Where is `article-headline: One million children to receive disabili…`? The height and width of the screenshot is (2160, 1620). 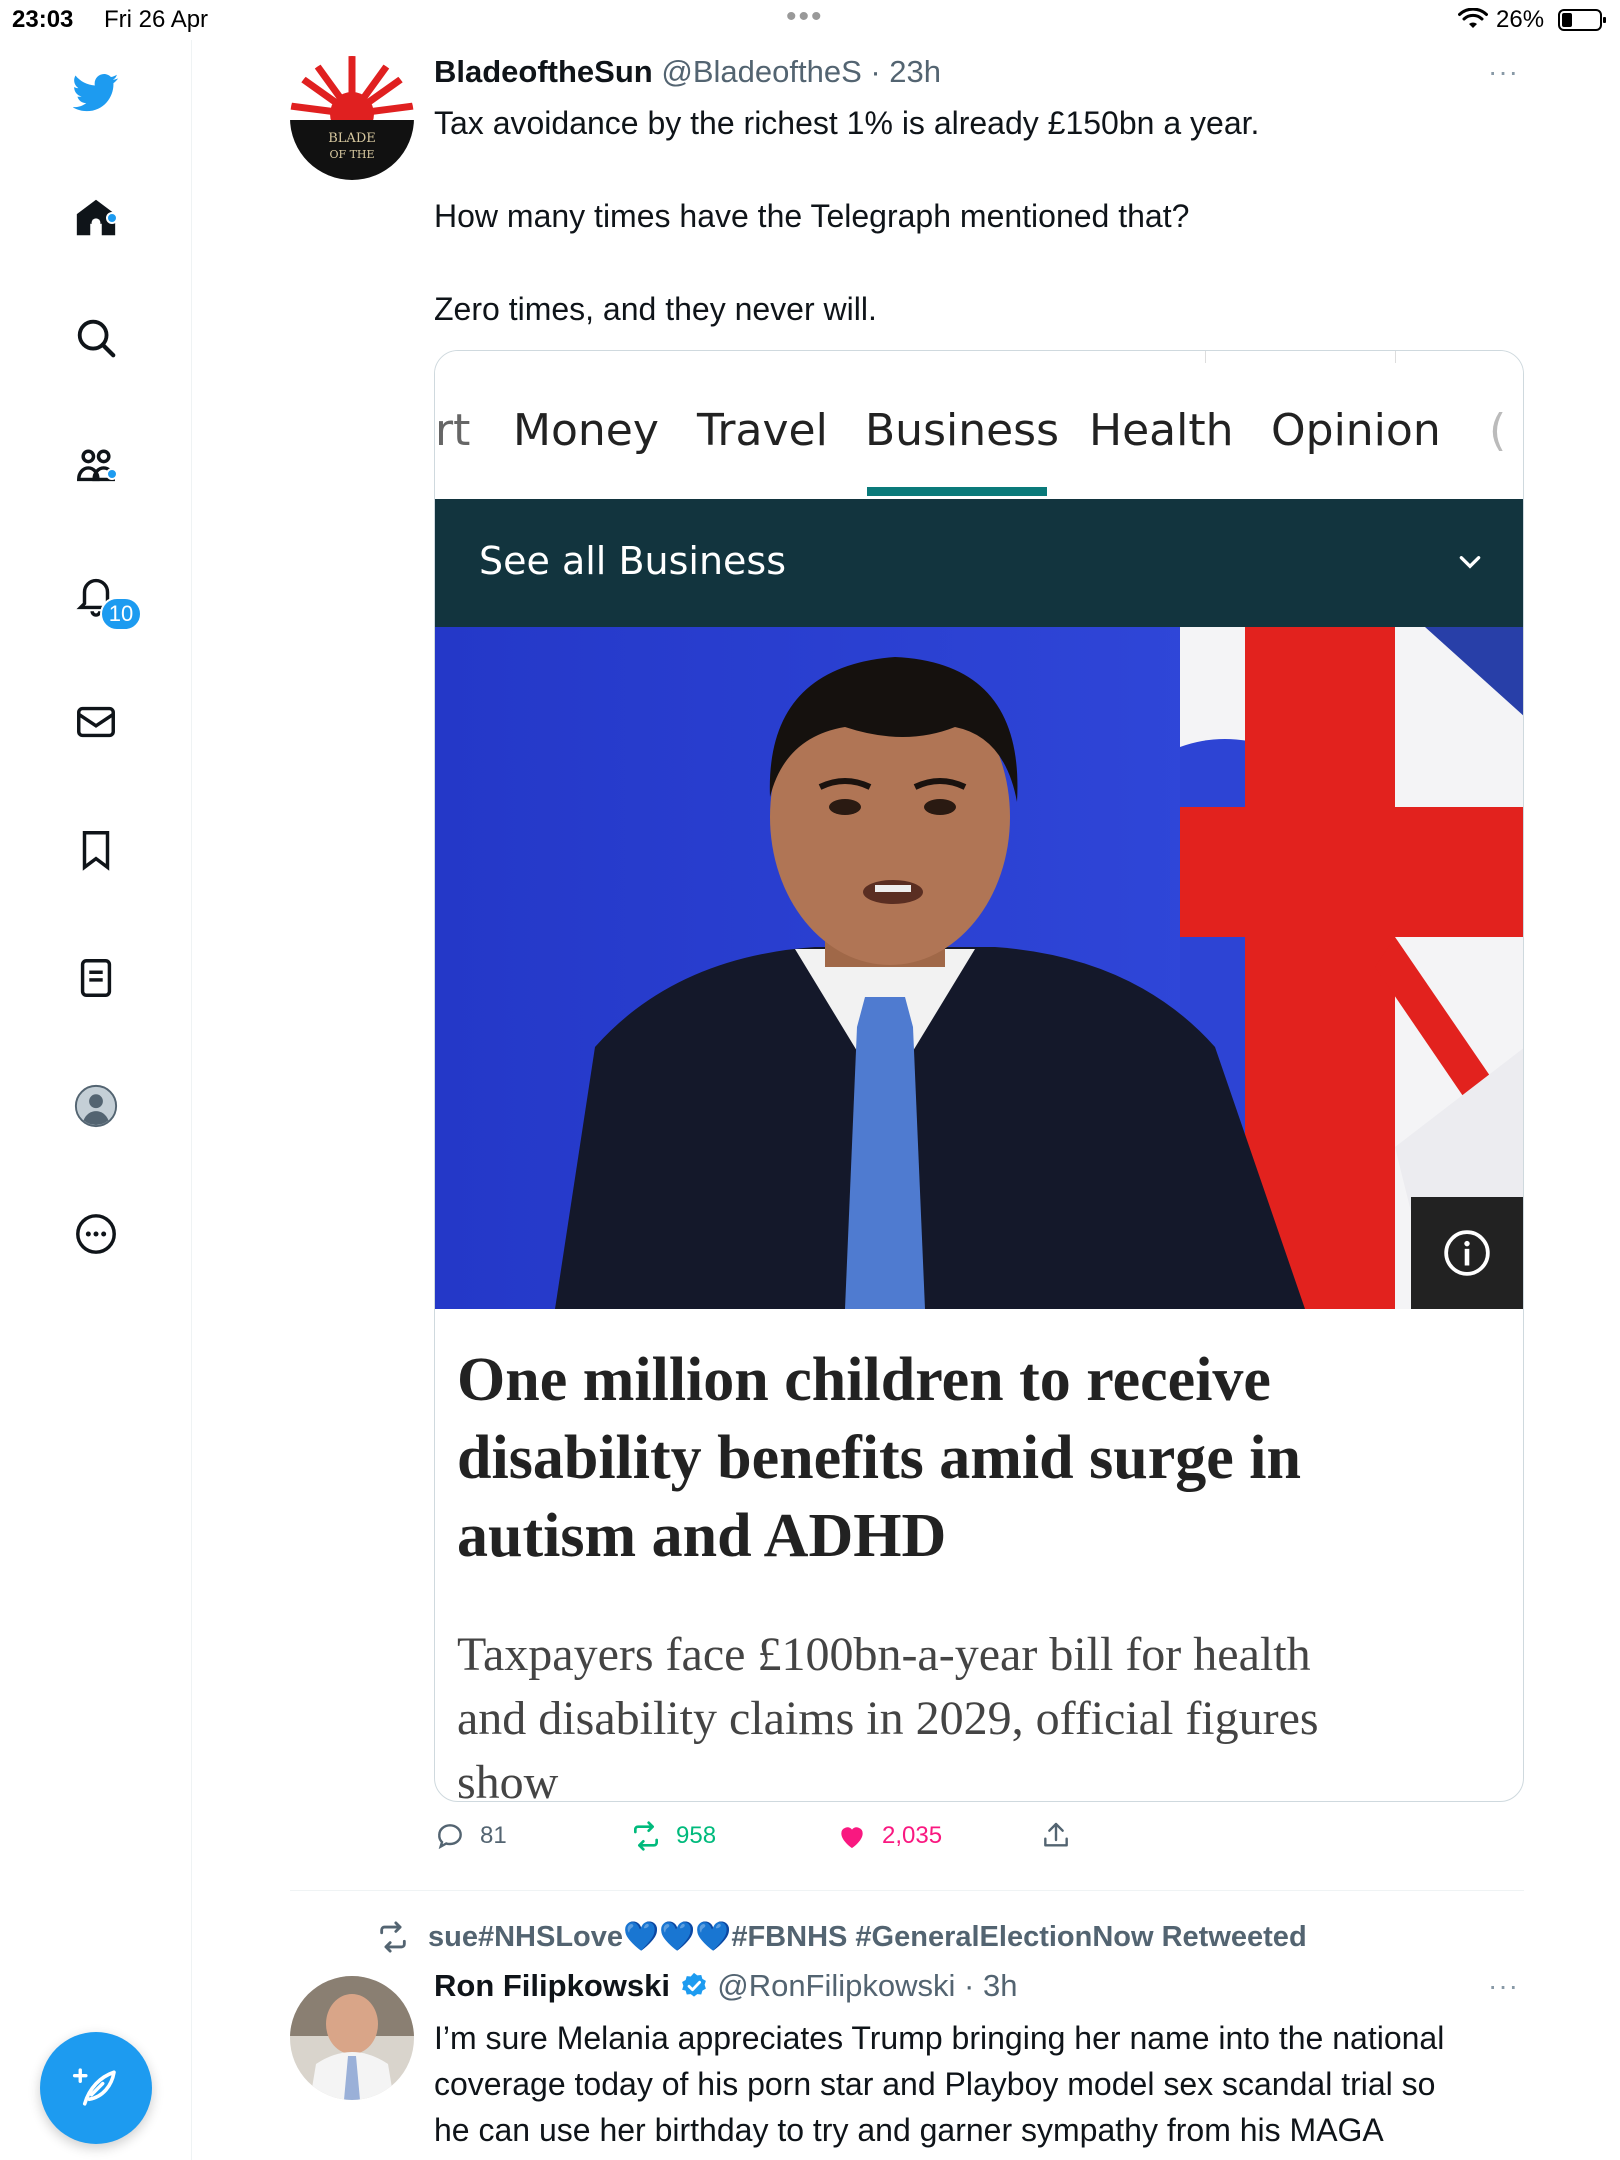 article-headline: One million children to receive disabili… is located at coordinates (977, 1458).